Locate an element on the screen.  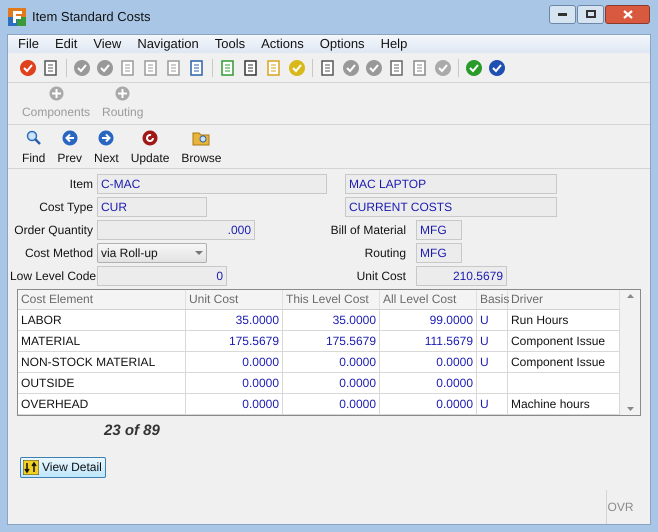
cost-type-description-field: CURRENT COSTS is located at coordinates (451, 207).